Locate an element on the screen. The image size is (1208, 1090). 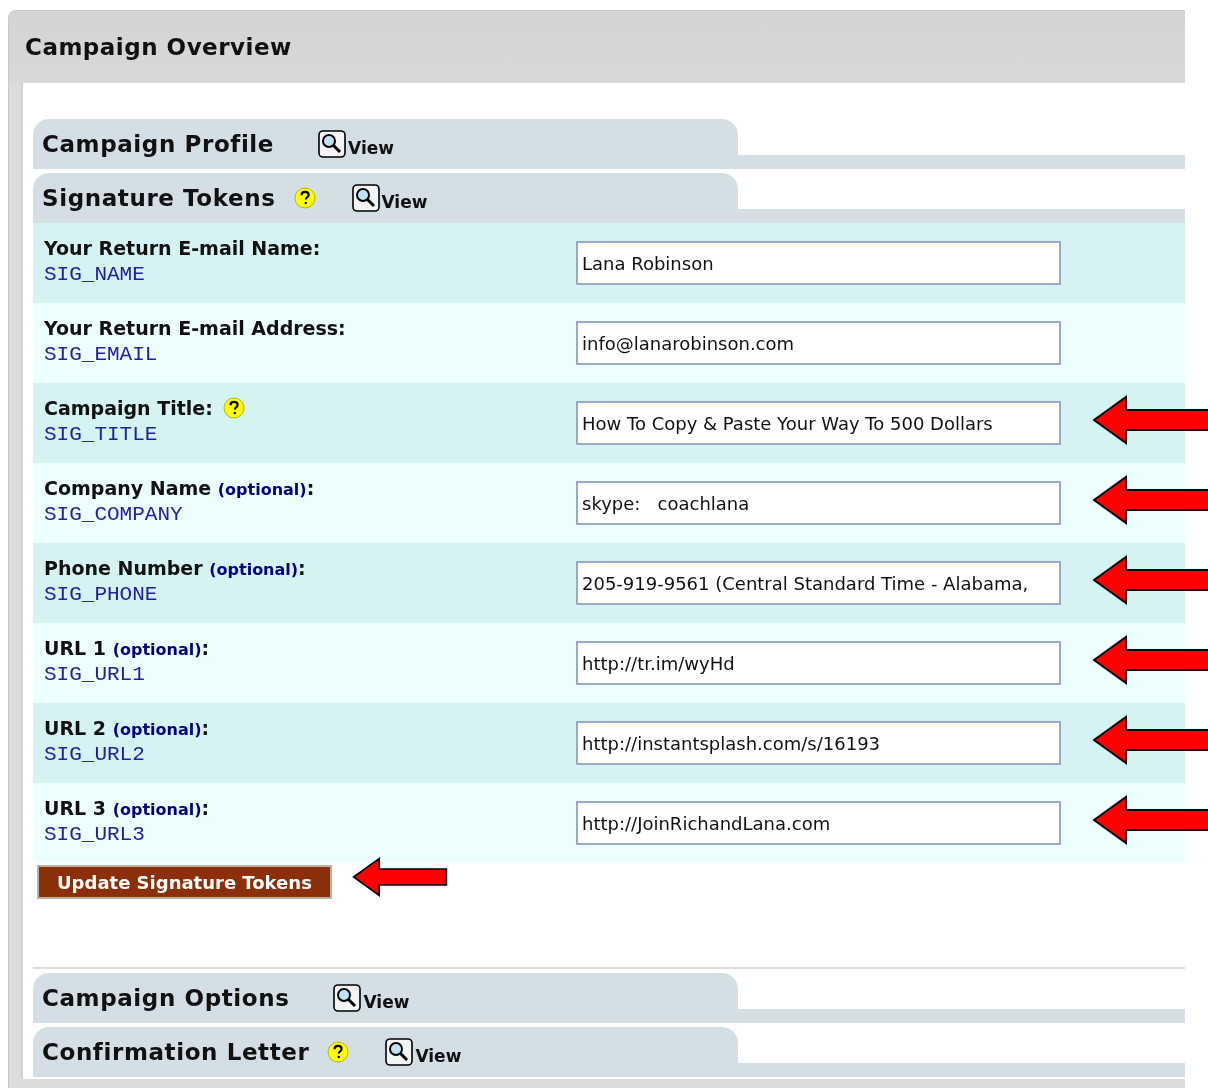
token-name: SIG_COMPANY is located at coordinates (114, 514).